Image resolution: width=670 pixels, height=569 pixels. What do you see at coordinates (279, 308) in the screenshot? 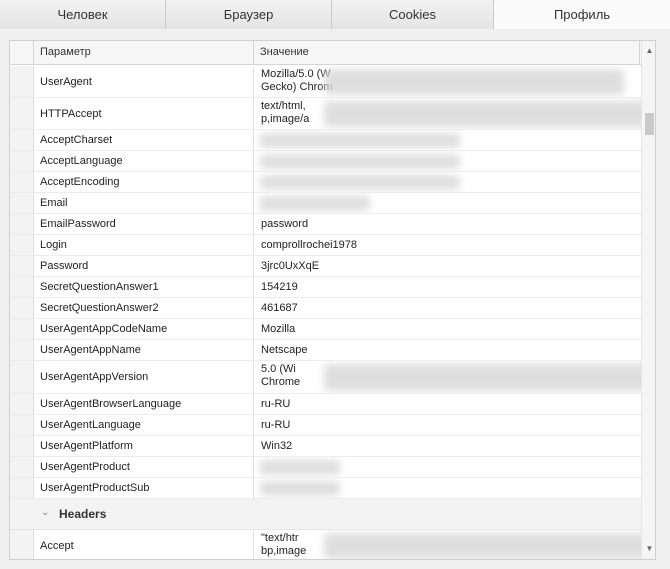
I see `value-text: 461687` at bounding box center [279, 308].